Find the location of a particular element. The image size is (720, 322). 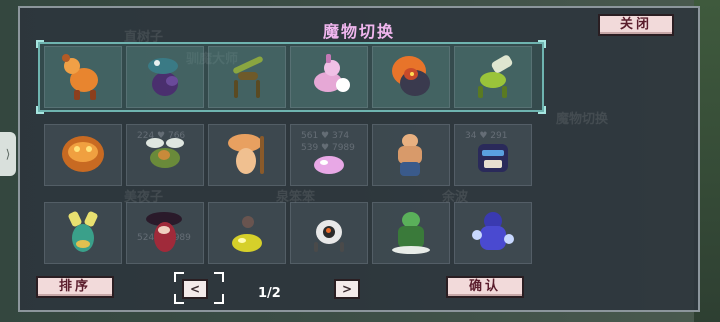

stick-mantis-icon is located at coordinates (247, 77).